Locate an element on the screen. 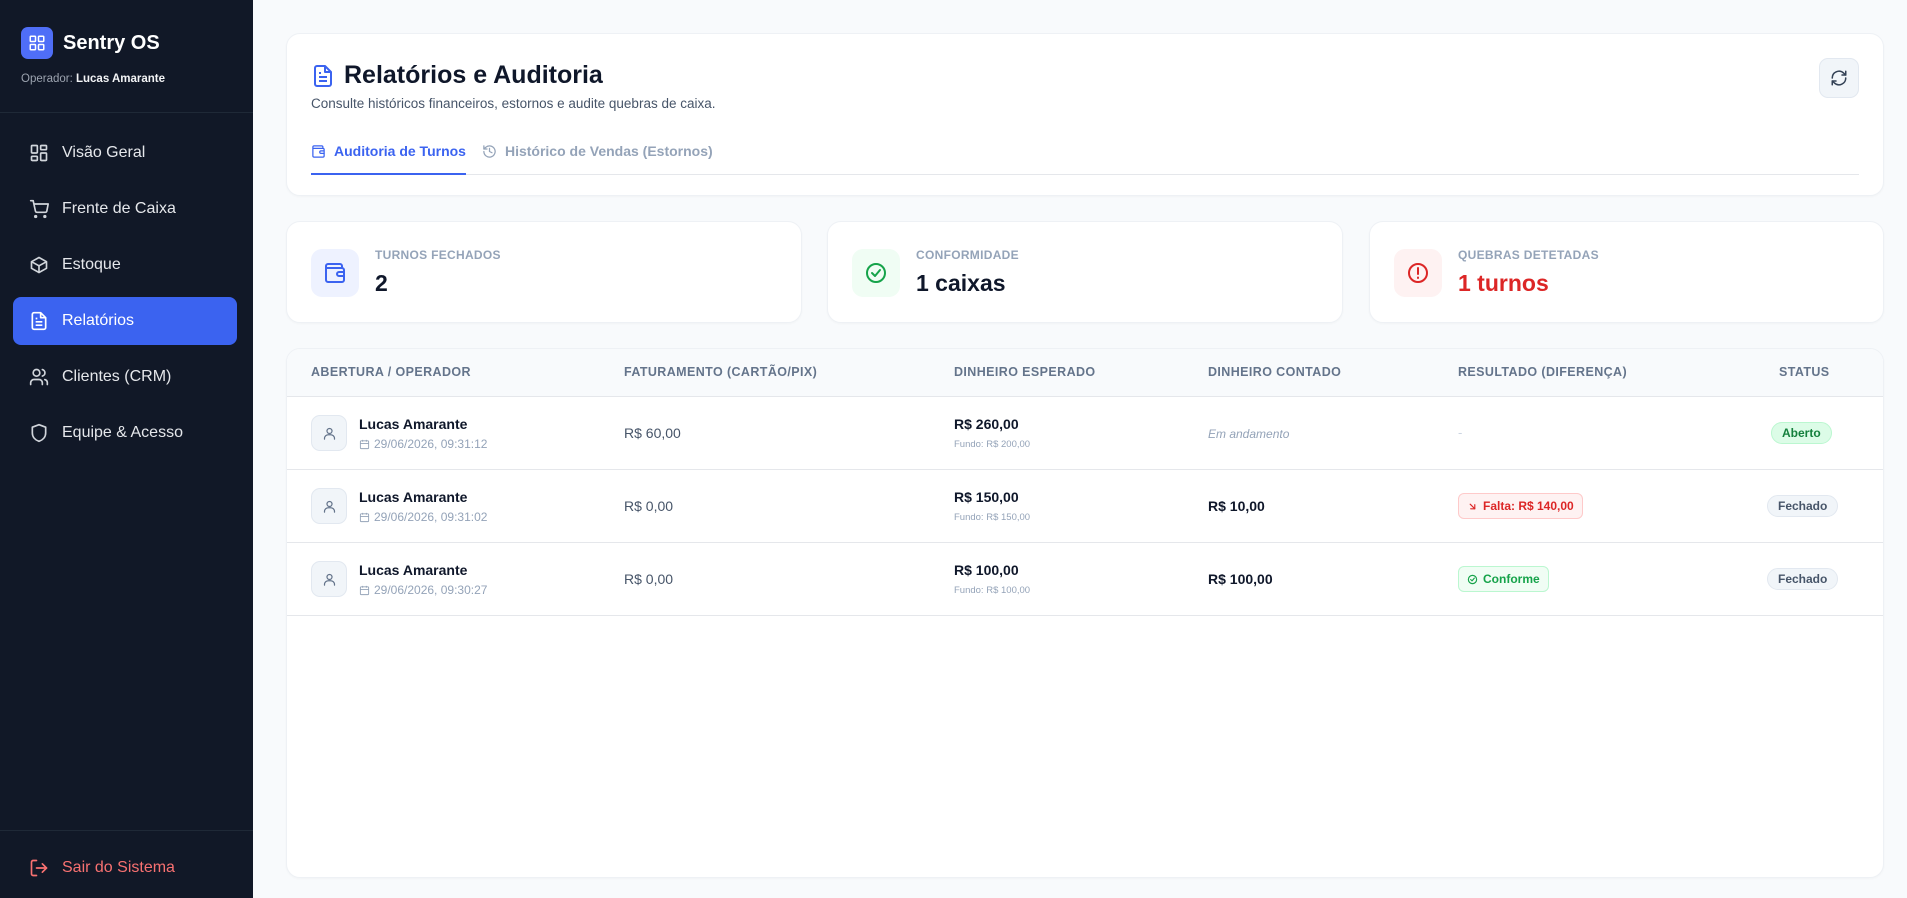  expected-cash: R$ 260,00 is located at coordinates (986, 424).